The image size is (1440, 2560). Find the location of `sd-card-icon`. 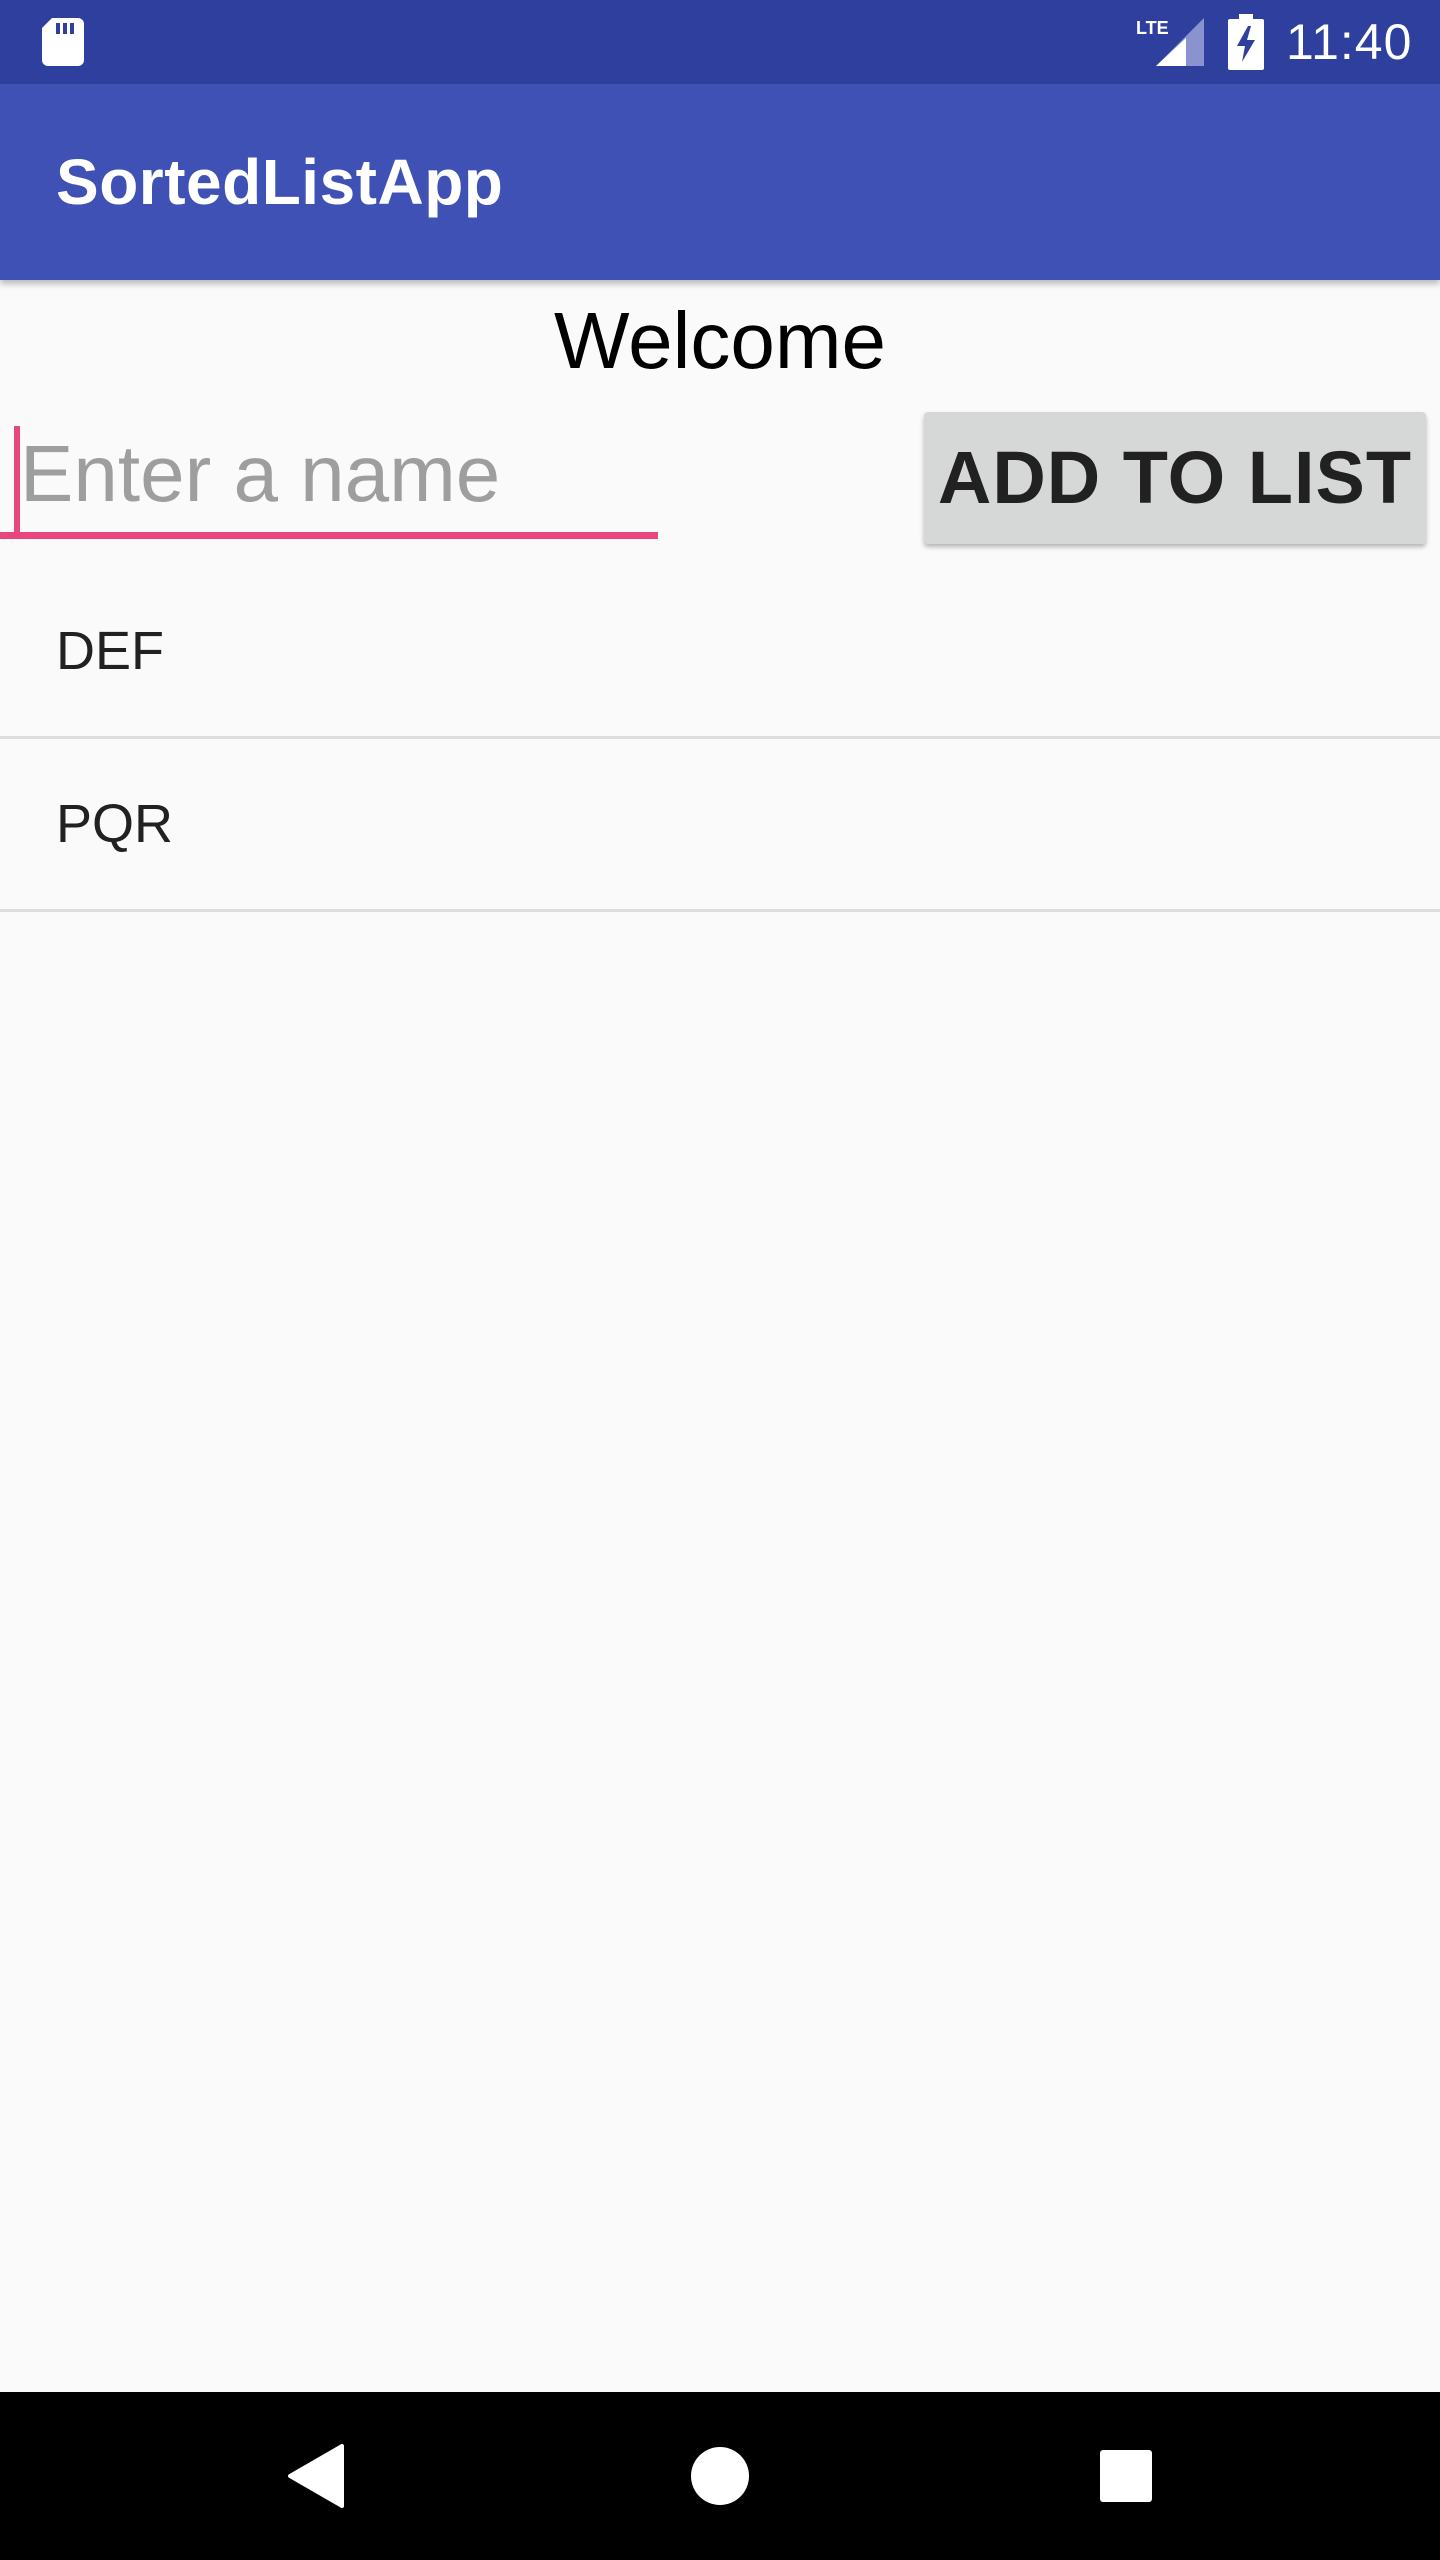

sd-card-icon is located at coordinates (63, 42).